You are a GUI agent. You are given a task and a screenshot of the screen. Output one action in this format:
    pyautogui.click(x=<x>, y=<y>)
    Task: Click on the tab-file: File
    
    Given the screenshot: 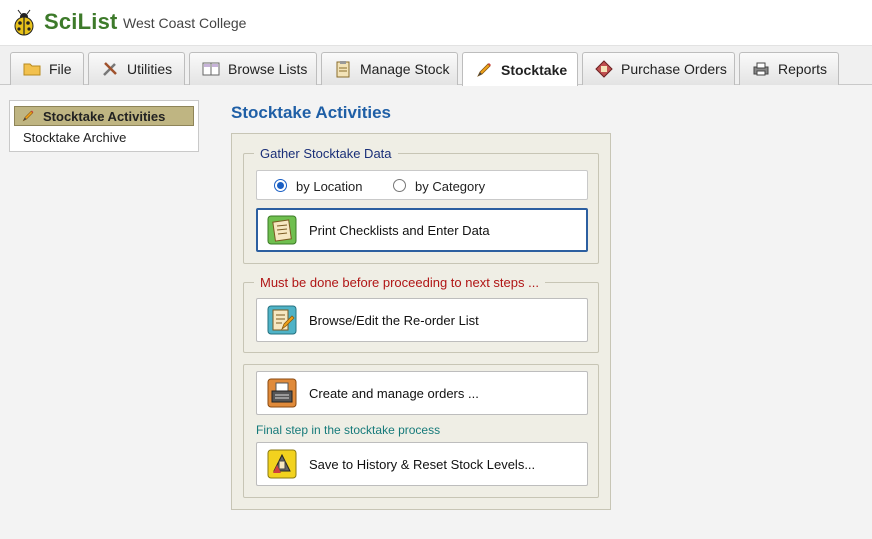 What is the action you would take?
    pyautogui.click(x=47, y=68)
    